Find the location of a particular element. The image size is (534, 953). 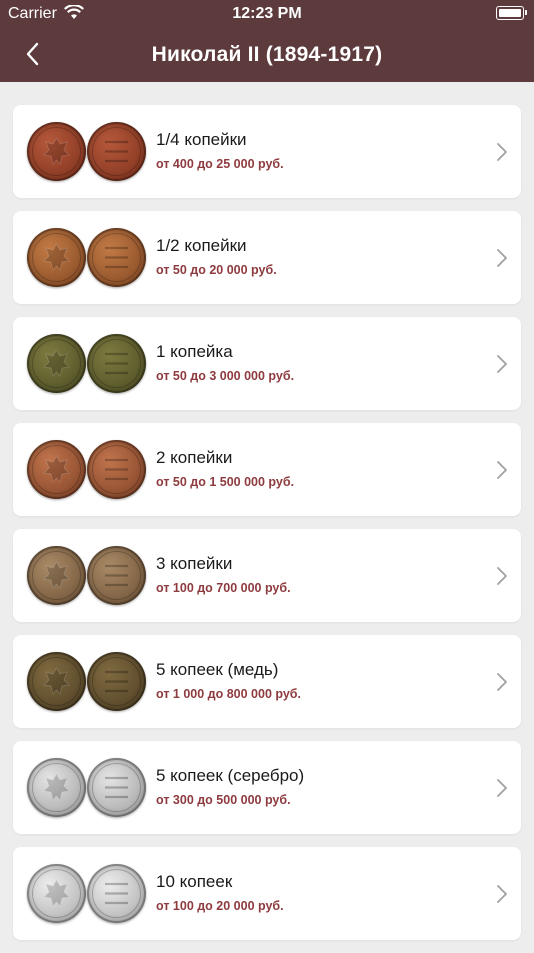

status-bar: Carrier 12:23 PM is located at coordinates (267, 14).